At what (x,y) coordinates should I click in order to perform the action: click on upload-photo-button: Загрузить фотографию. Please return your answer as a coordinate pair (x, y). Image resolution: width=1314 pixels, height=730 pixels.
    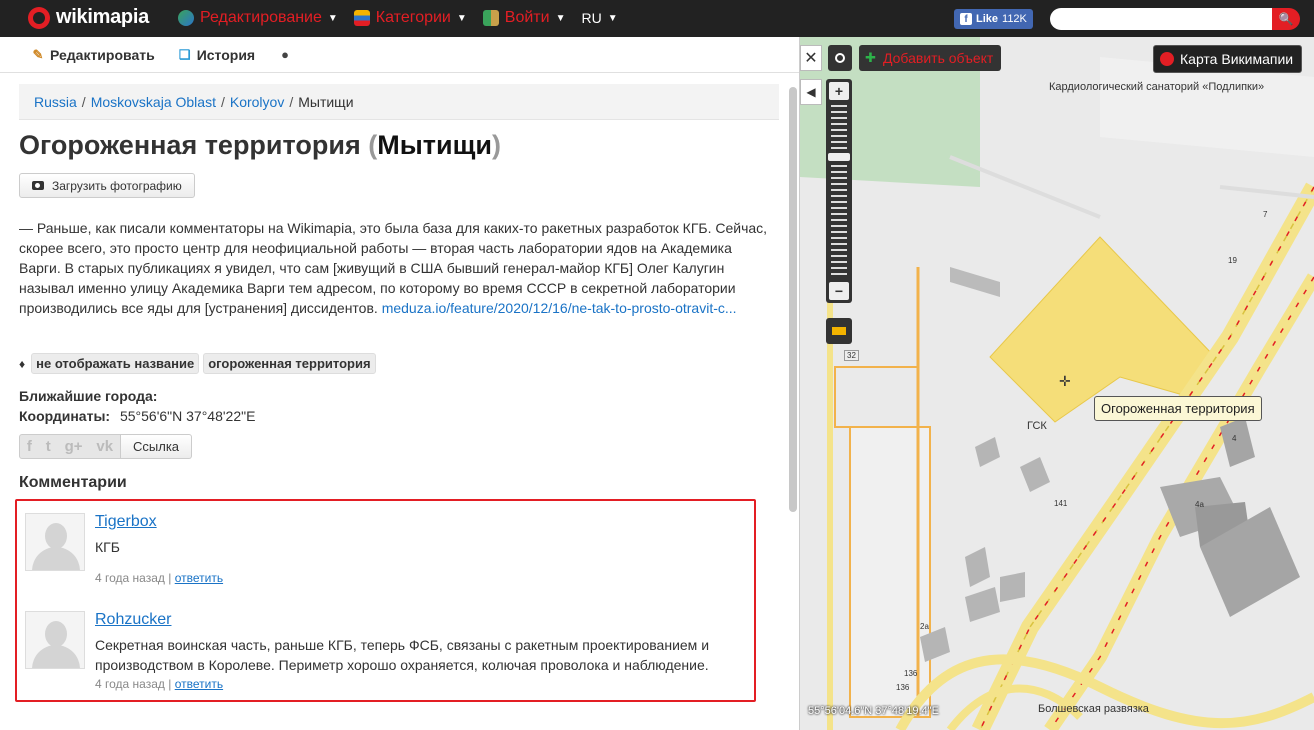
    Looking at the image, I should click on (107, 185).